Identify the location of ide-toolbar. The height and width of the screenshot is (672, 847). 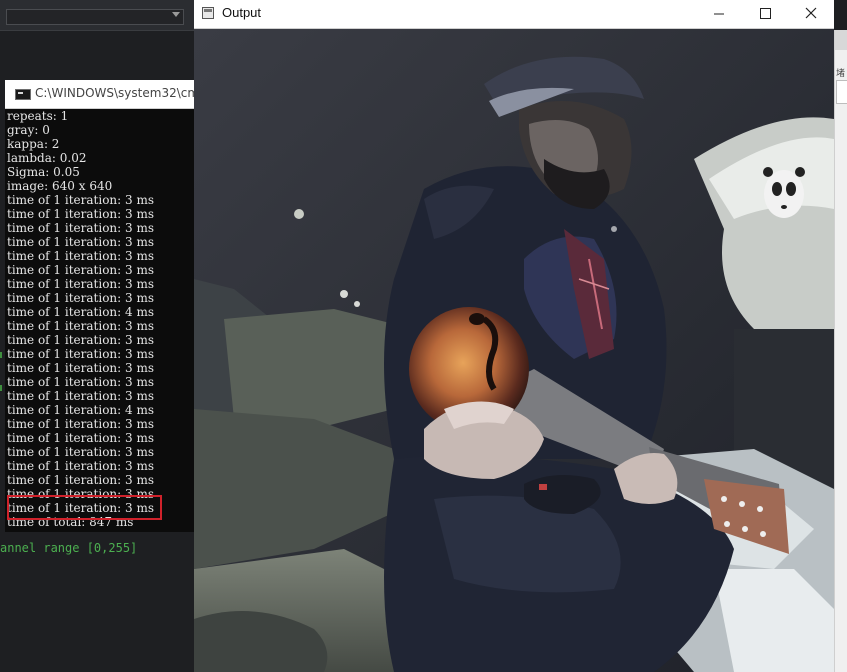
(97, 15).